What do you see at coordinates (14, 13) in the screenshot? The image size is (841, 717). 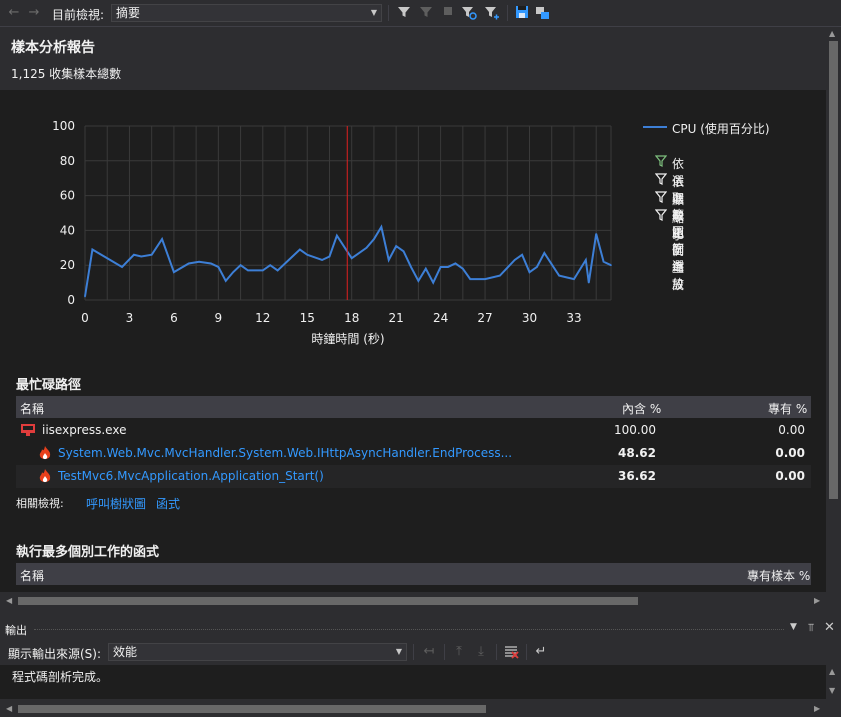 I see `arrow-left-icon: ←` at bounding box center [14, 13].